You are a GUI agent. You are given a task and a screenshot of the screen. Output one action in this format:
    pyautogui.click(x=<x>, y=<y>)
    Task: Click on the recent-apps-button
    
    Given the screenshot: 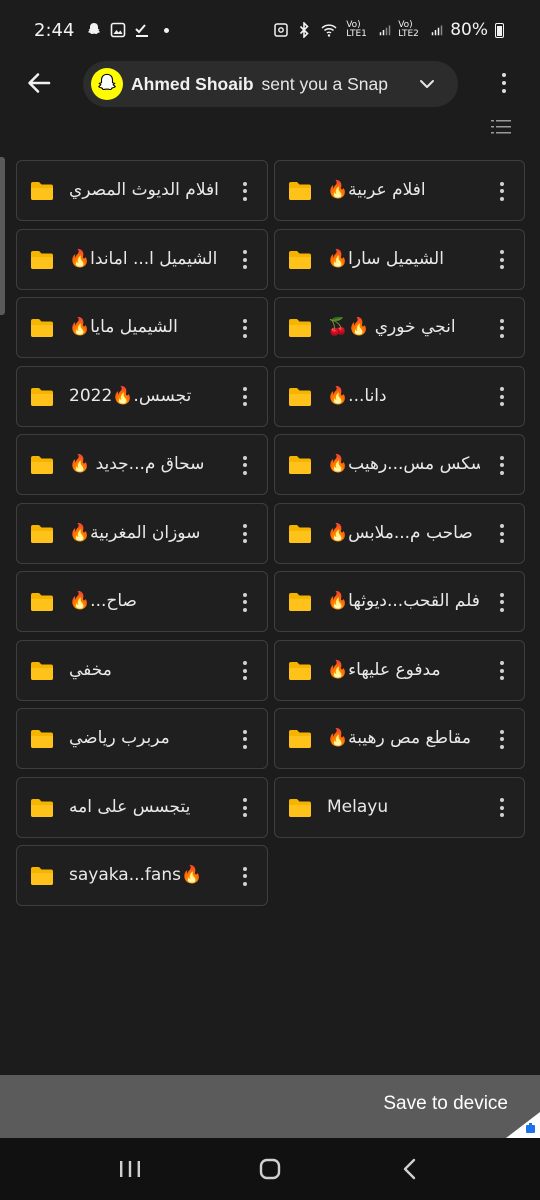 What is the action you would take?
    pyautogui.click(x=130, y=1169)
    